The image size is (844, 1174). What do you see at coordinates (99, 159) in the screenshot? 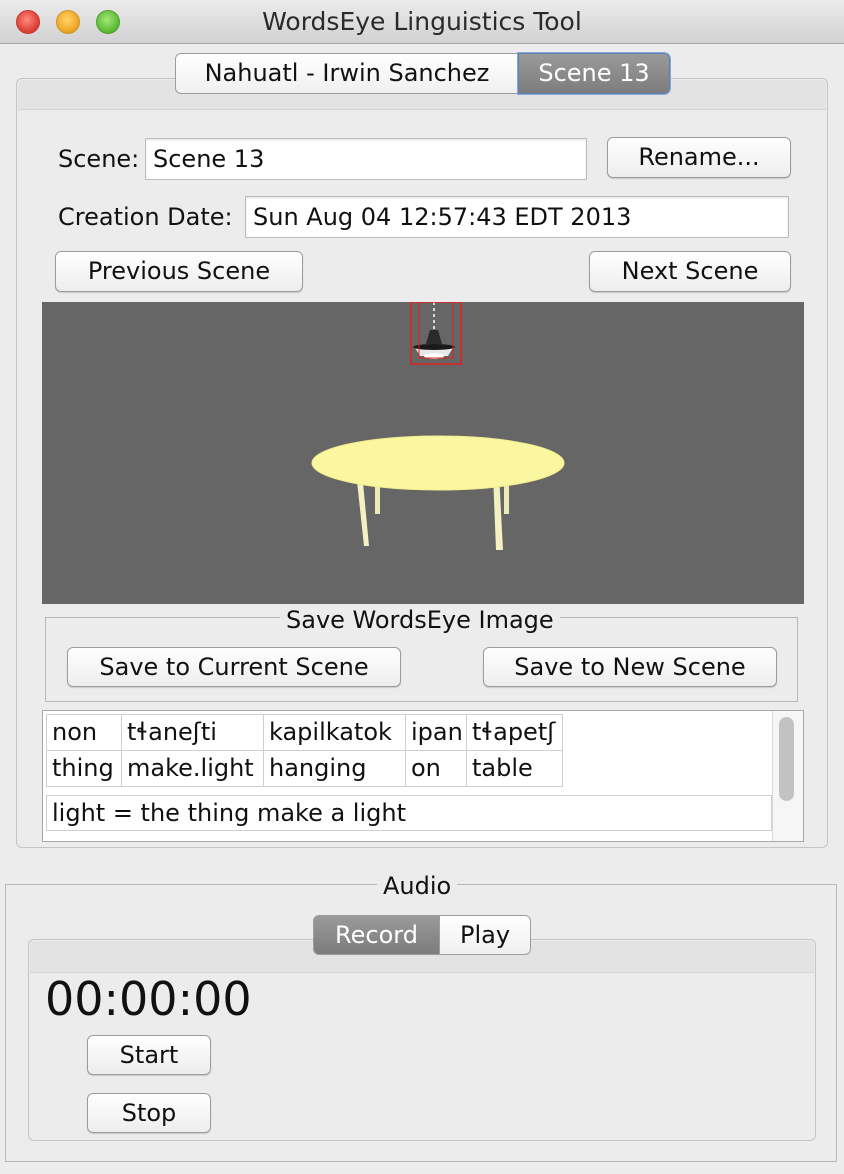
I see `scene-label: Scene:` at bounding box center [99, 159].